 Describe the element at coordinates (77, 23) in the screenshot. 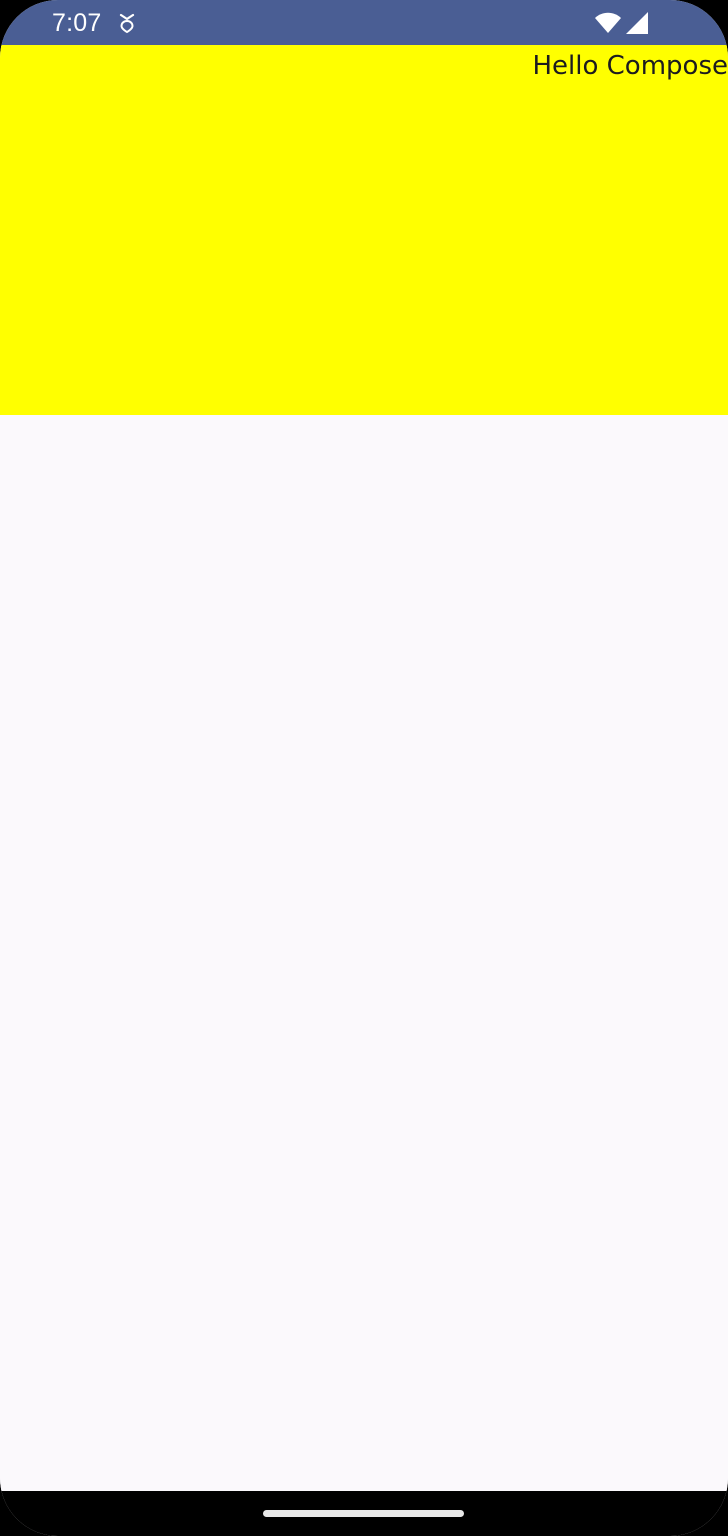

I see `status-time: 7:07` at that location.